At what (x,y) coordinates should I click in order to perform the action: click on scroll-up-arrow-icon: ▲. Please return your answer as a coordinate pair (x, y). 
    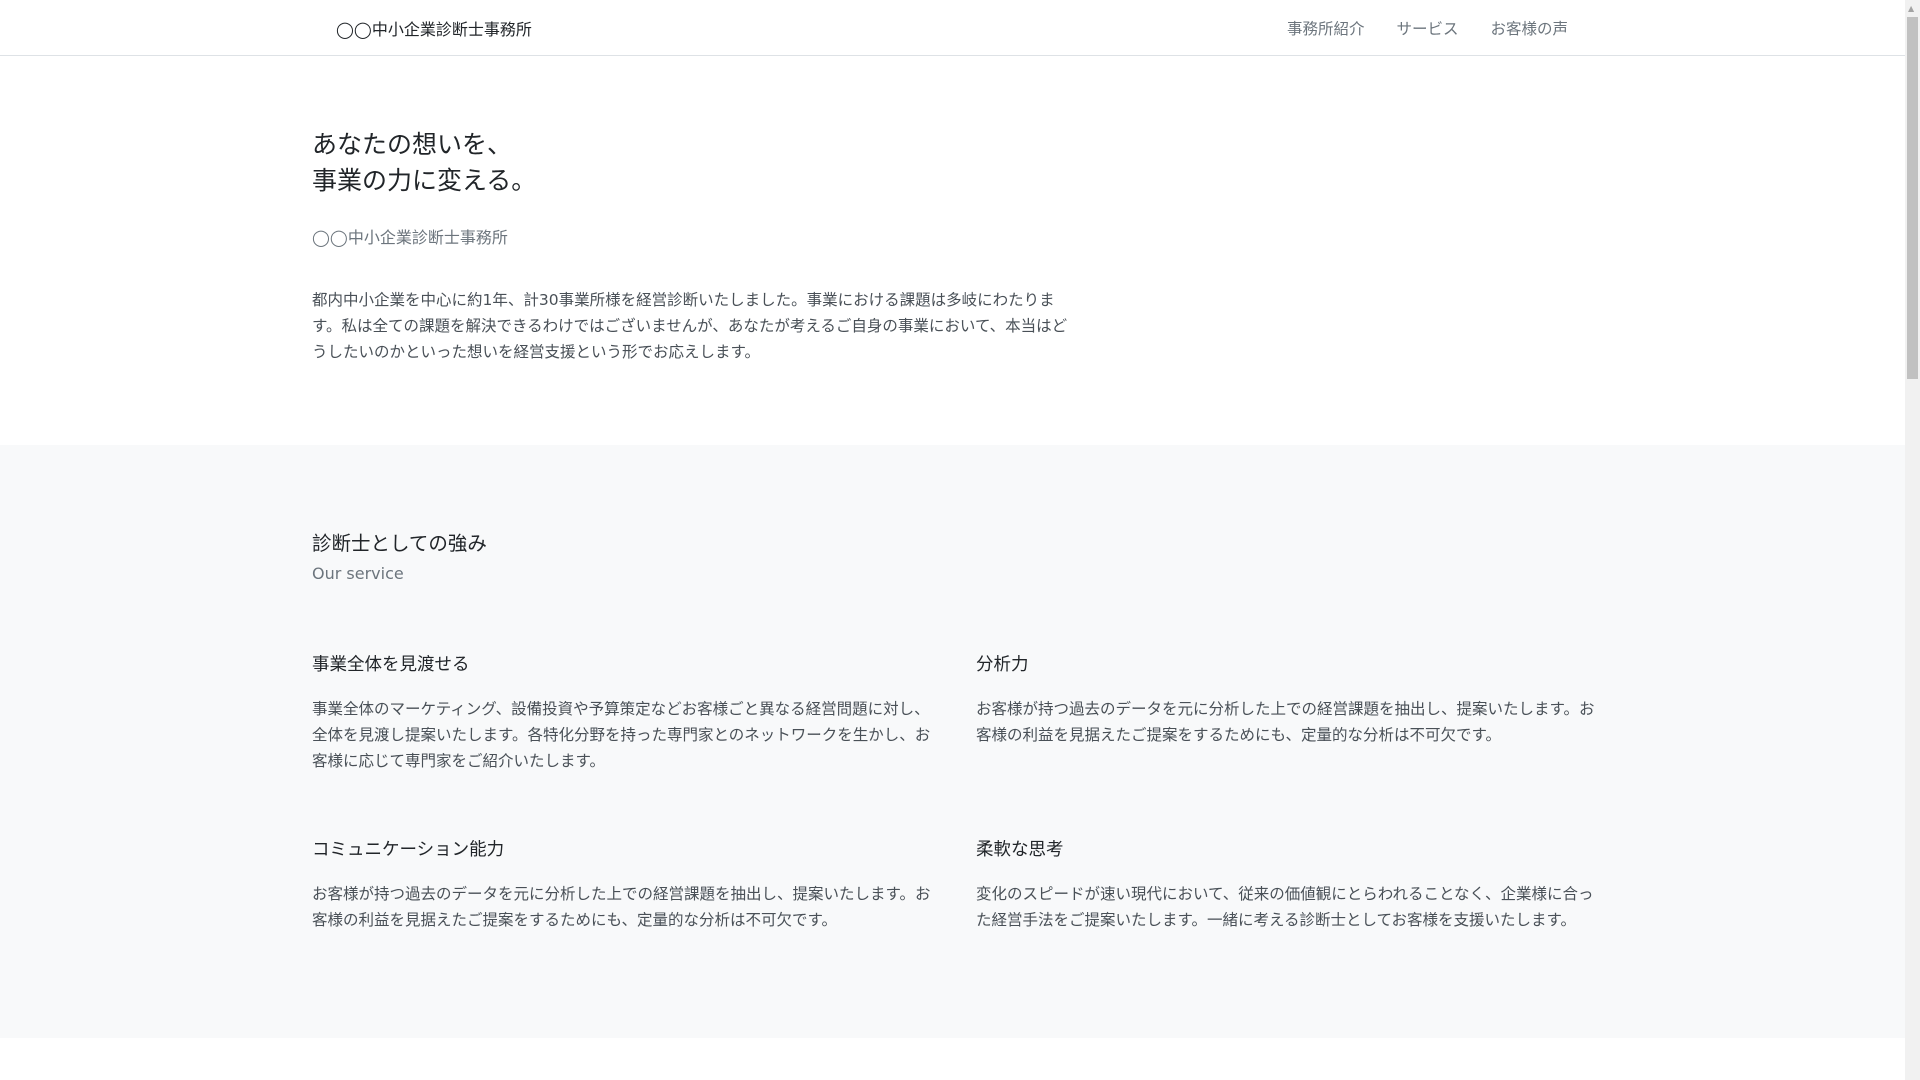
    Looking at the image, I should click on (1911, 8).